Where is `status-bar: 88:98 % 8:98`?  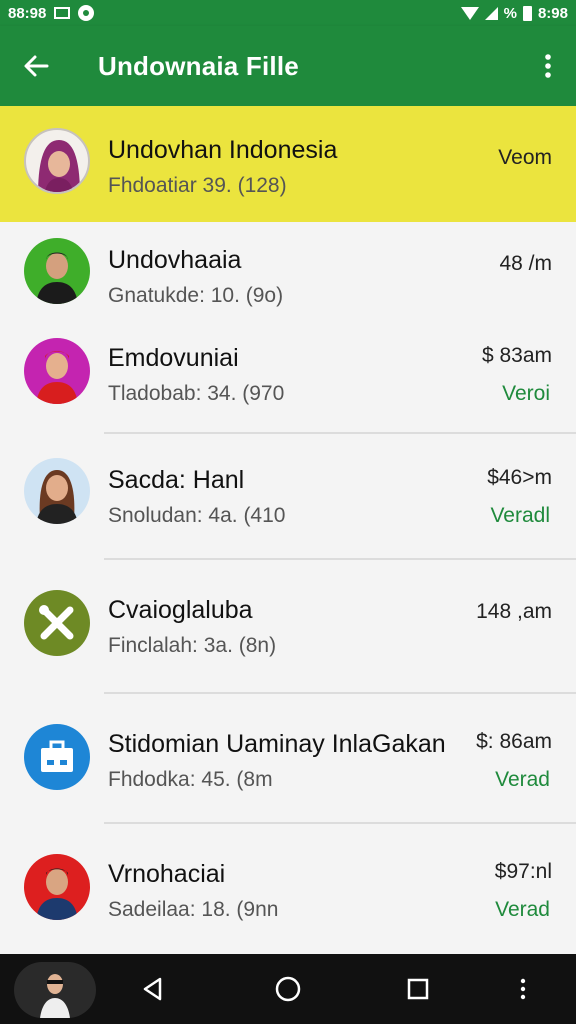
status-bar: 88:98 % 8:98 is located at coordinates (288, 13).